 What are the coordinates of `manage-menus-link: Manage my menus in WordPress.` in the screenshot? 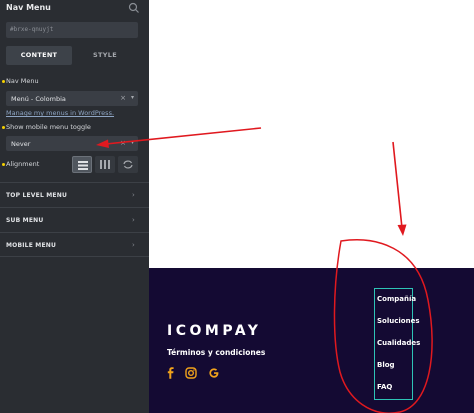 It's located at (60, 113).